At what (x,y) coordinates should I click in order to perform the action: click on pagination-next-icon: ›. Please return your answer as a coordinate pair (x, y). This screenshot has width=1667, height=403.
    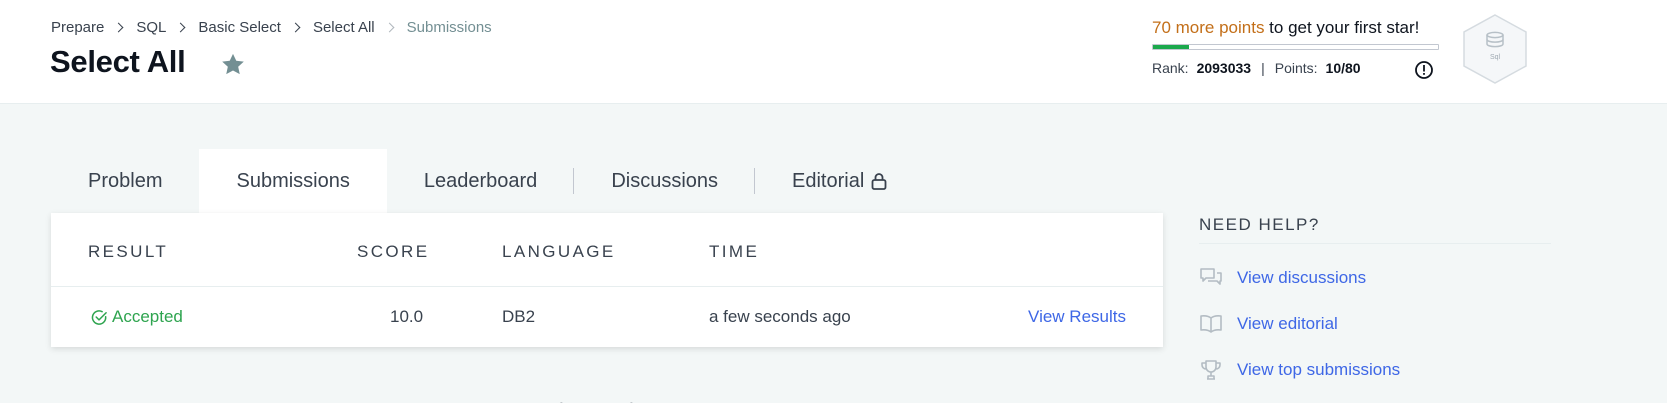
    Looking at the image, I should click on (632, 398).